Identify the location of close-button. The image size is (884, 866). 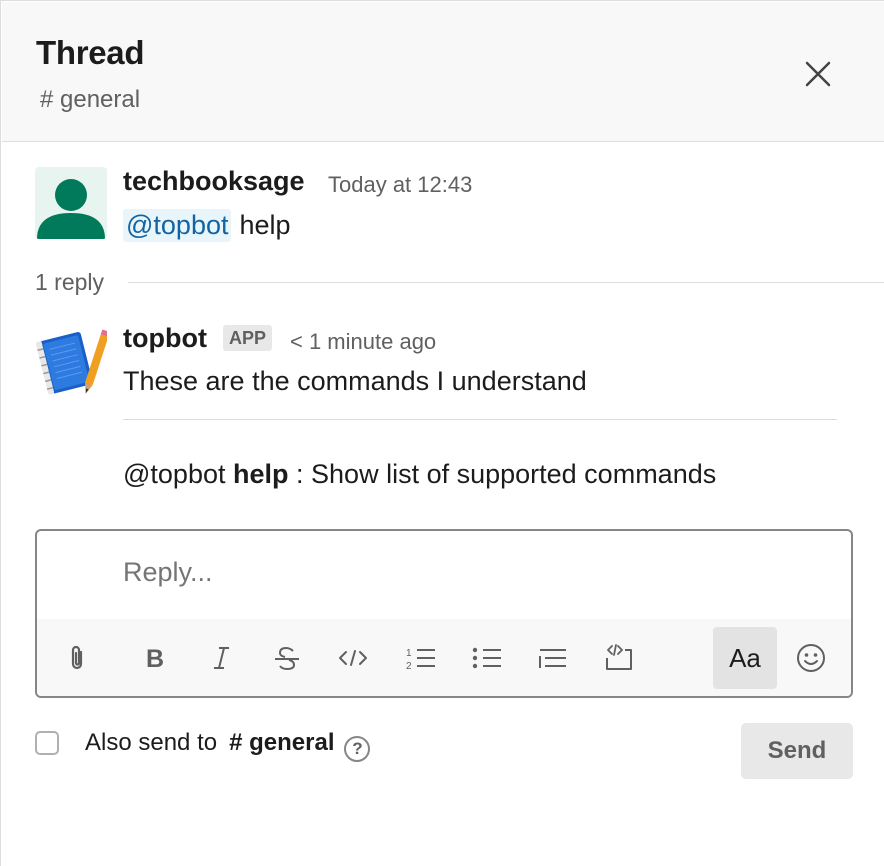
(818, 74).